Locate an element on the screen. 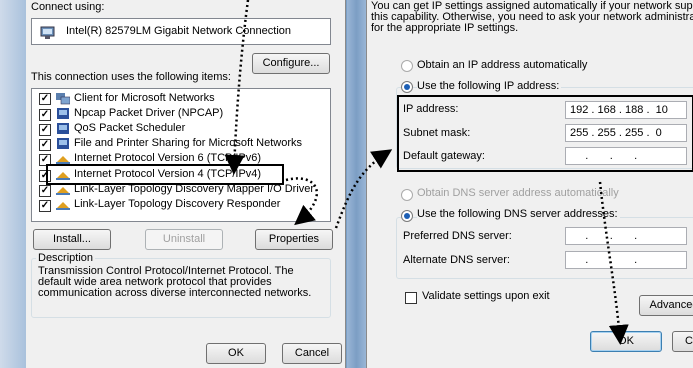 This screenshot has width=693, height=368. arrow-to-ip-settings is located at coordinates (363, 189).